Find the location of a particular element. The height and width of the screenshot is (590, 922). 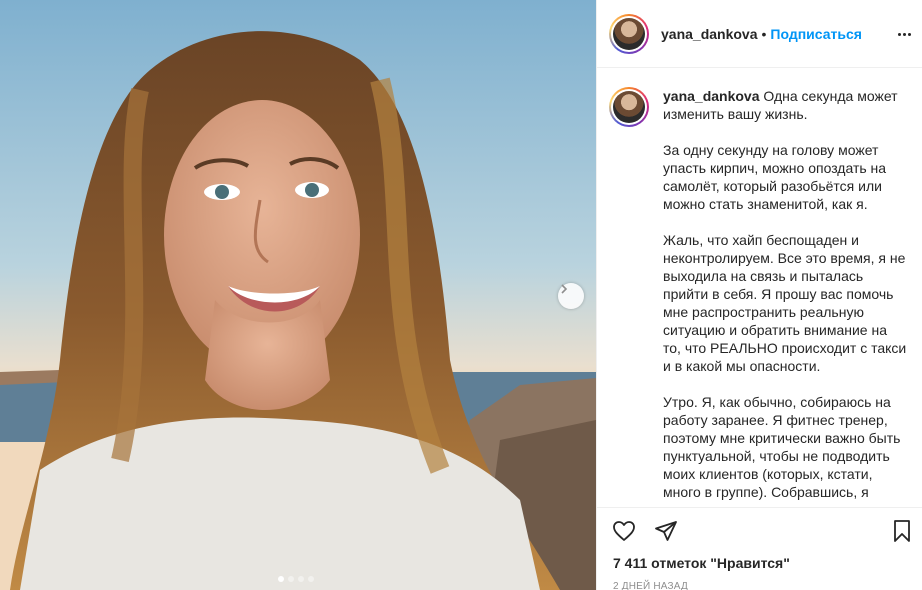

heart-icon is located at coordinates (624, 531).